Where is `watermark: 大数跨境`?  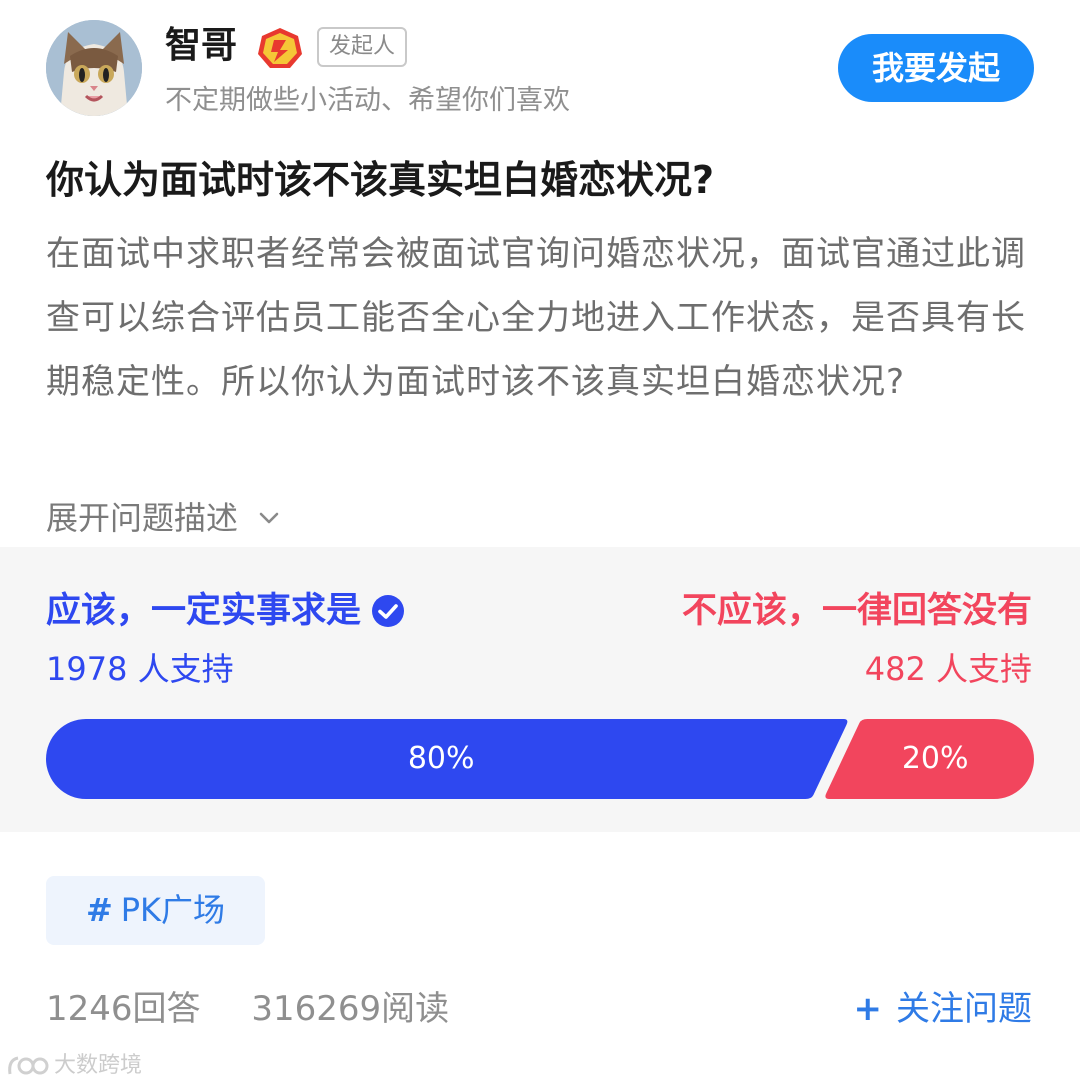
watermark: 大数跨境 is located at coordinates (74, 1066).